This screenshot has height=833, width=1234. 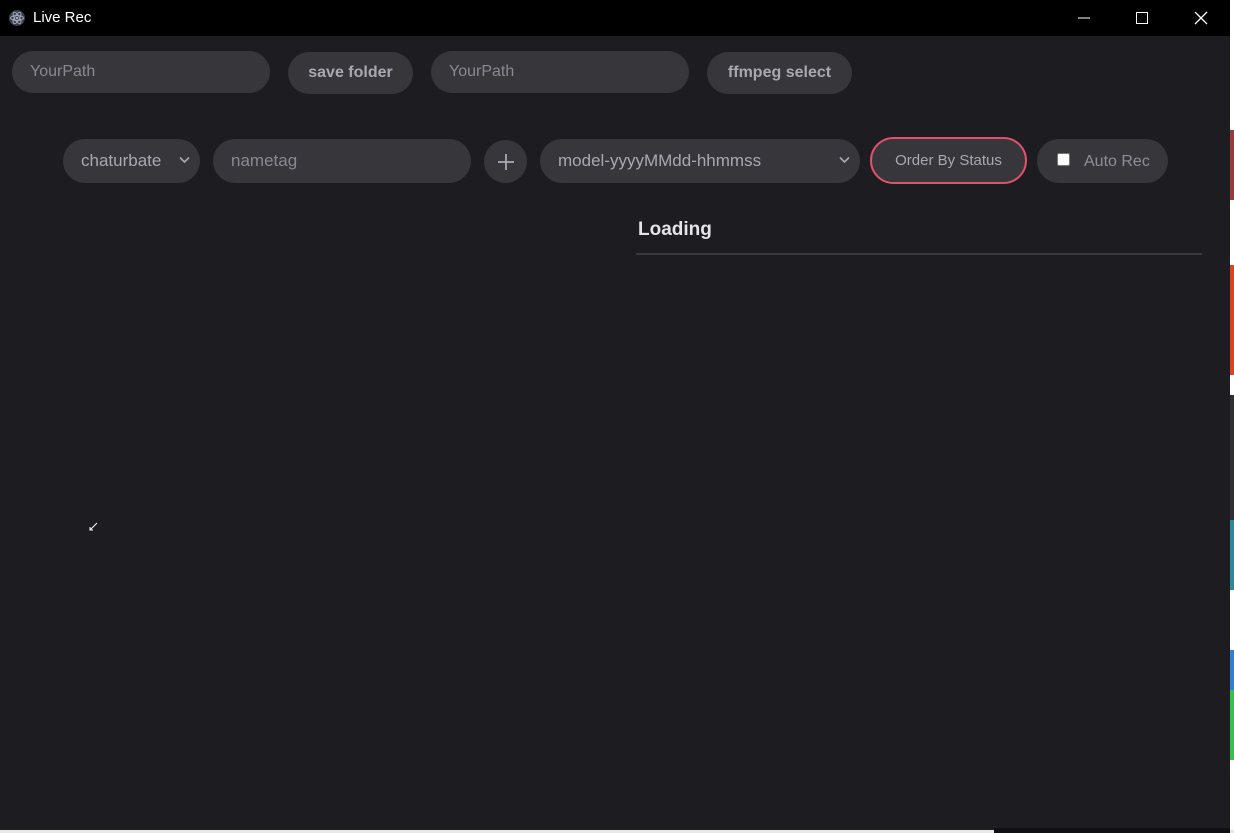 I want to click on resize-cursor-icon, so click(x=93, y=526).